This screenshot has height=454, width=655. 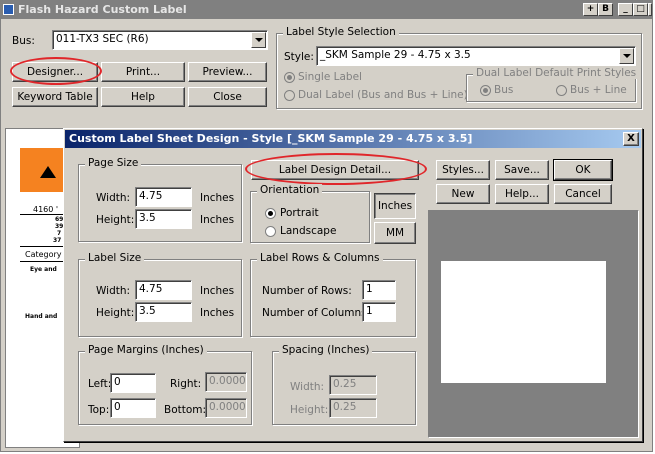 What do you see at coordinates (476, 56) in the screenshot?
I see `style-combo: _SKM Sample 29 - 4.75 x 3.5` at bounding box center [476, 56].